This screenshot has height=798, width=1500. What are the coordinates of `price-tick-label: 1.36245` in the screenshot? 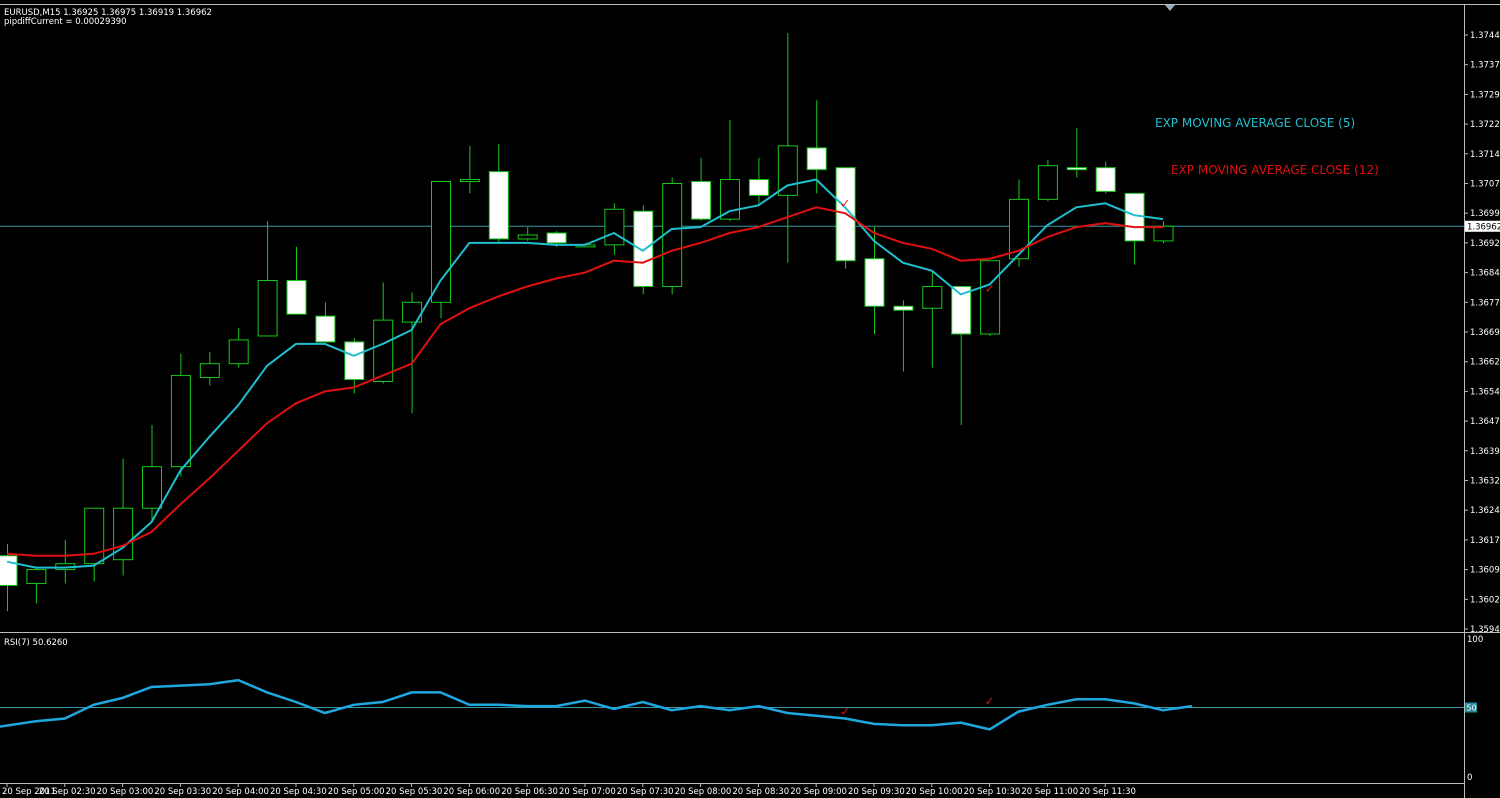 It's located at (1485, 511).